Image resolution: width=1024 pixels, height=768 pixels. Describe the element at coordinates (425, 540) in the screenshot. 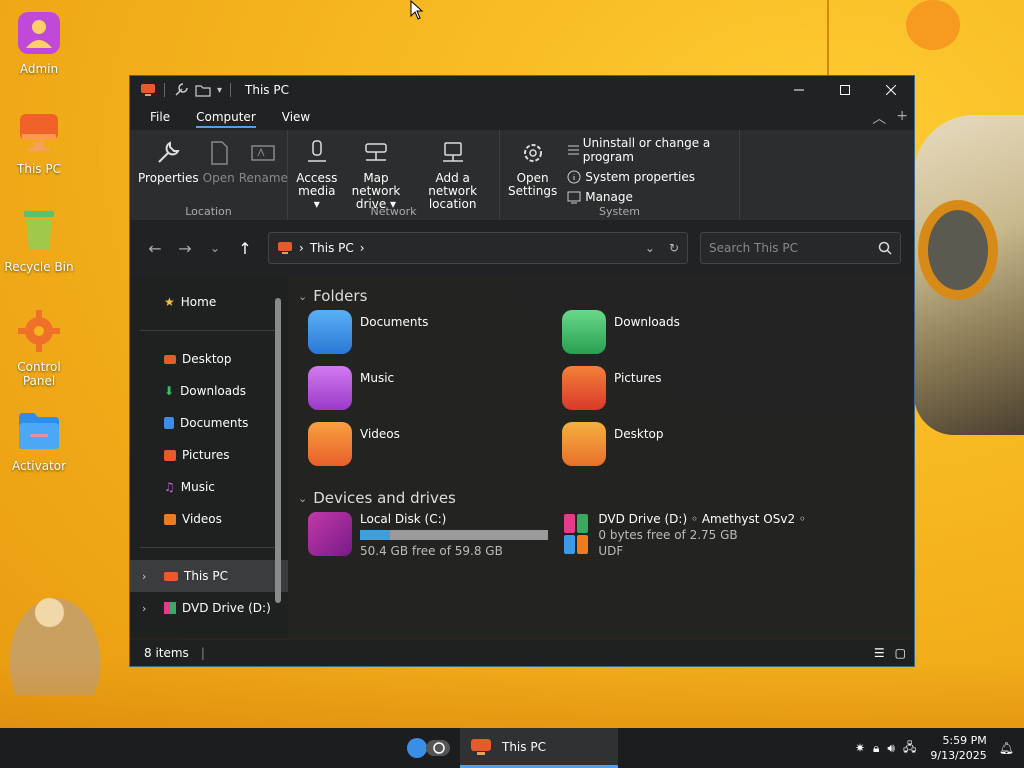

I see `drive-local-disk-c: Local Disk (C:) 50.4 GB free of 59.8 GB` at that location.